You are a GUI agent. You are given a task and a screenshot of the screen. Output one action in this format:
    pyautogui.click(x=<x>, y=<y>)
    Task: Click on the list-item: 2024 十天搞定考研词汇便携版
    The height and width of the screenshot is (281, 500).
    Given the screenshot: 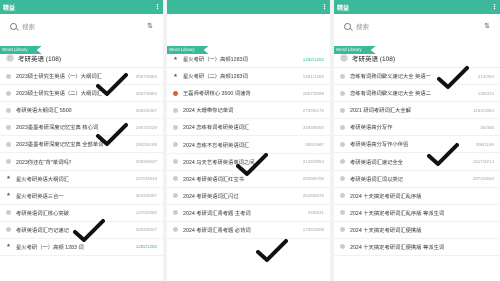 What is the action you would take?
    pyautogui.click(x=417, y=230)
    